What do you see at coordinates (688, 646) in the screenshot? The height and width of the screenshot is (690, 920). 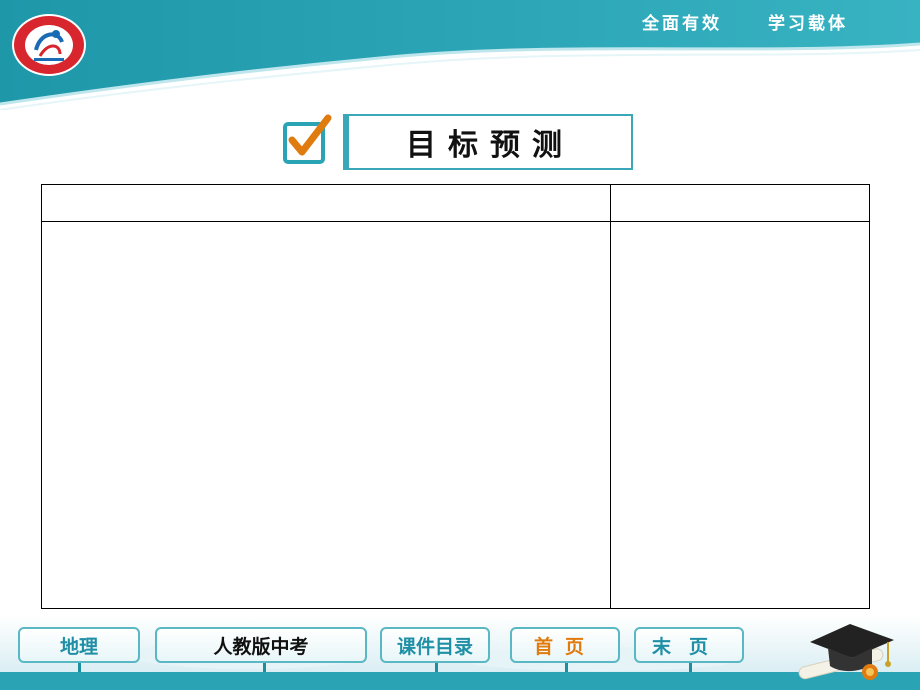 I see `last-page-label: 末页` at bounding box center [688, 646].